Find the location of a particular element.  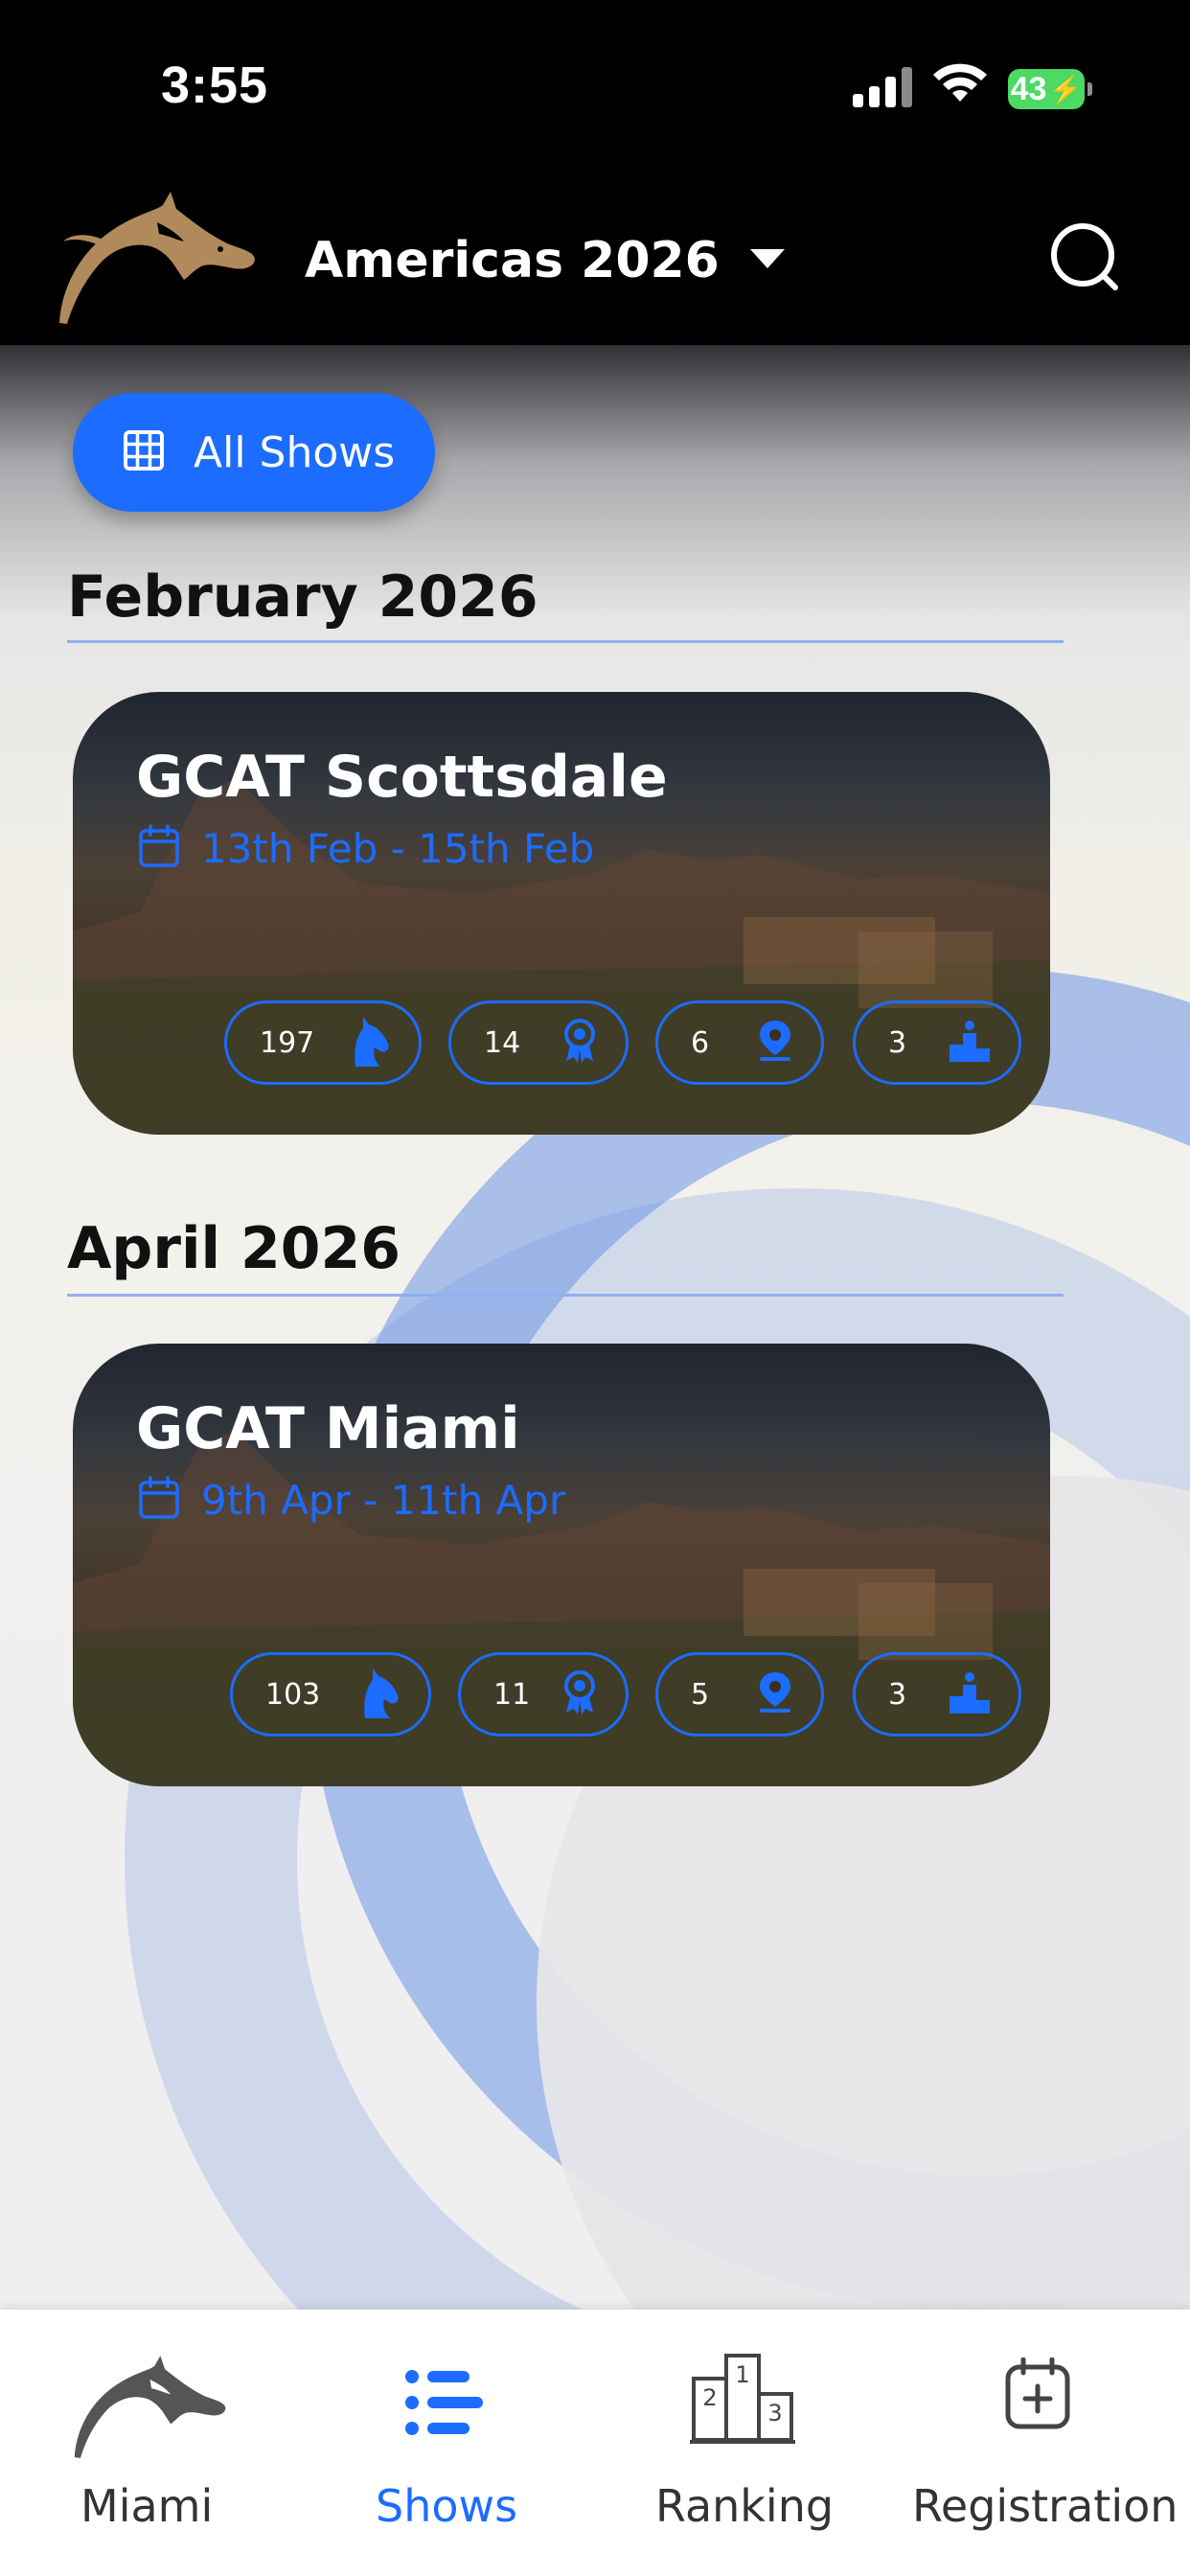

battery-indicator: 43 ⚡ is located at coordinates (1050, 89).